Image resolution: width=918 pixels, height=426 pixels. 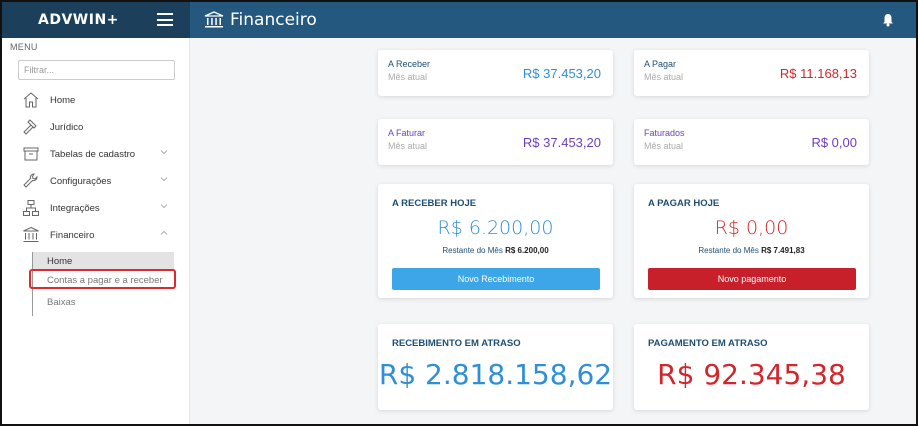 What do you see at coordinates (78, 20) in the screenshot?
I see `app-logo: ADVWIN+` at bounding box center [78, 20].